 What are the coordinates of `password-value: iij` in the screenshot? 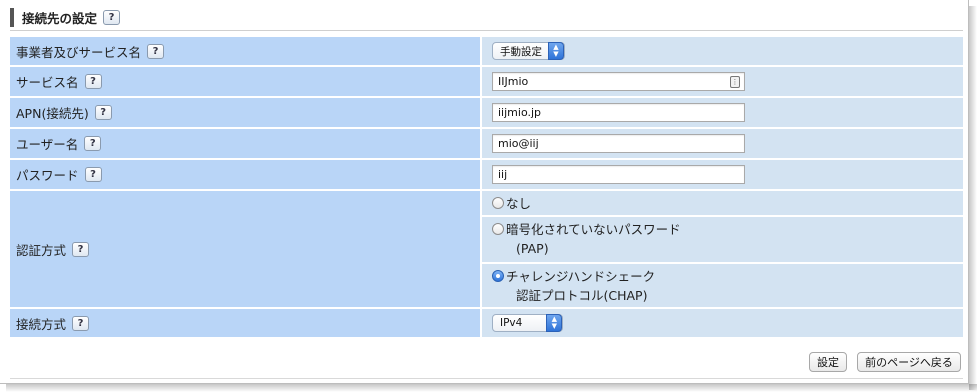 It's located at (503, 174).